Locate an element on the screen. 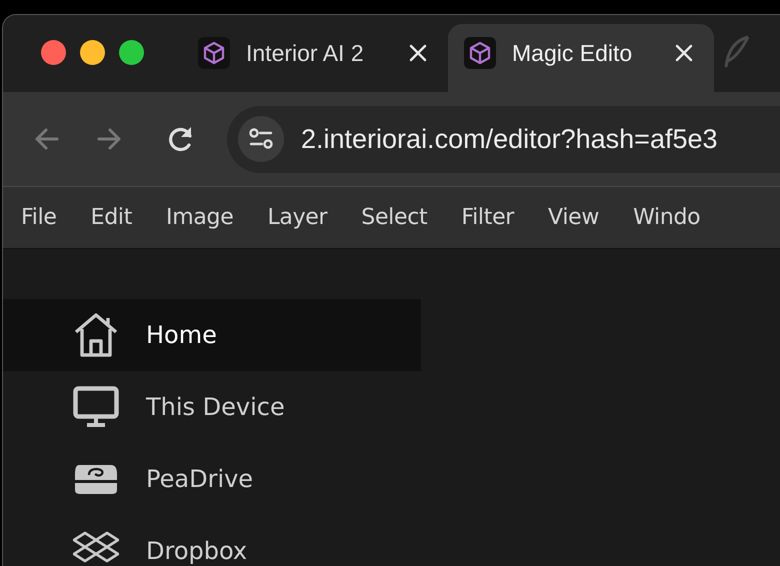 Image resolution: width=780 pixels, height=566 pixels. menu-item: Filter is located at coordinates (487, 217).